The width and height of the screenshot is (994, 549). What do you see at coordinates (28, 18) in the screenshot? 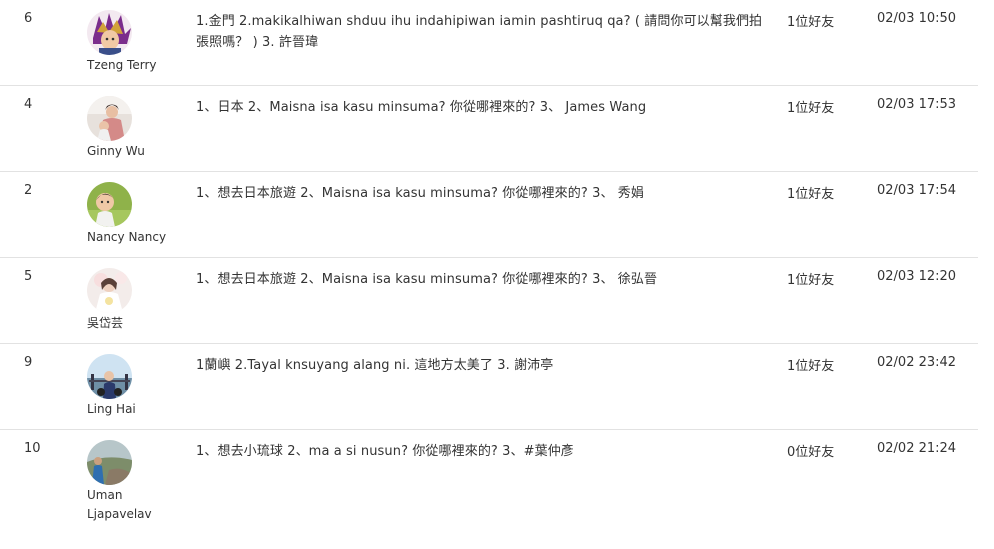
I see `row-number: 6` at bounding box center [28, 18].